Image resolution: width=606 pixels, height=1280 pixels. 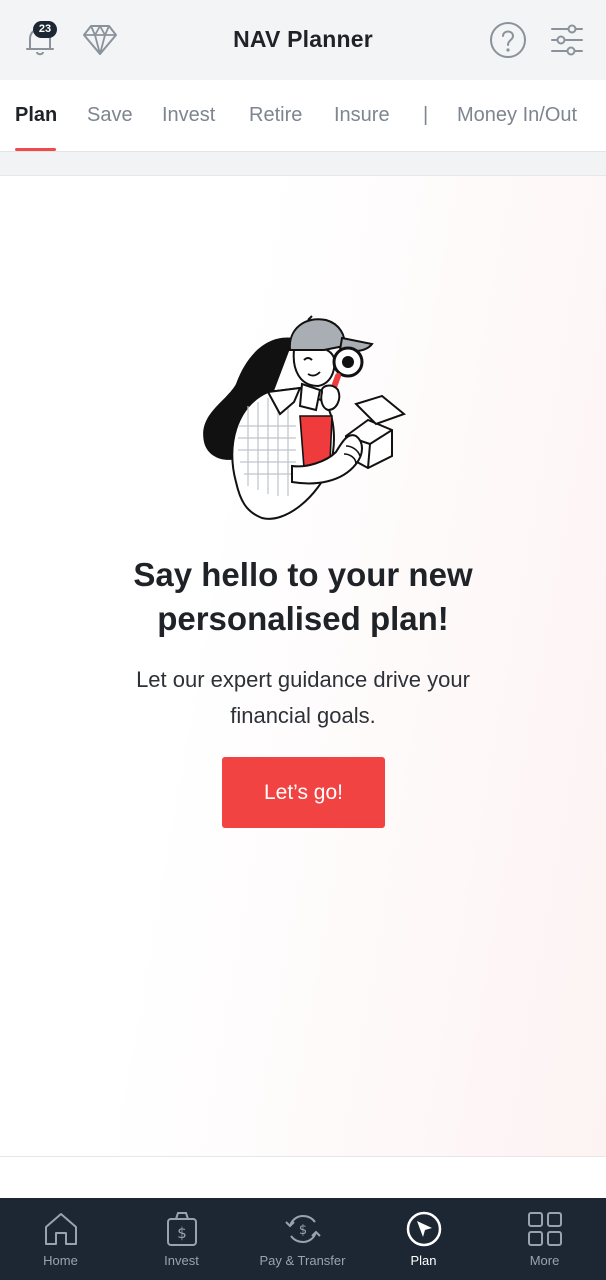 What do you see at coordinates (545, 1229) in the screenshot?
I see `grid-icon` at bounding box center [545, 1229].